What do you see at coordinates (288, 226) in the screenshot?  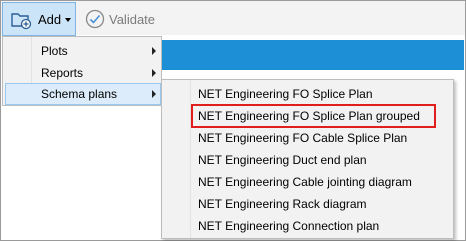 I see `submenu-item-connection-plan: NET Engineering Connection plan` at bounding box center [288, 226].